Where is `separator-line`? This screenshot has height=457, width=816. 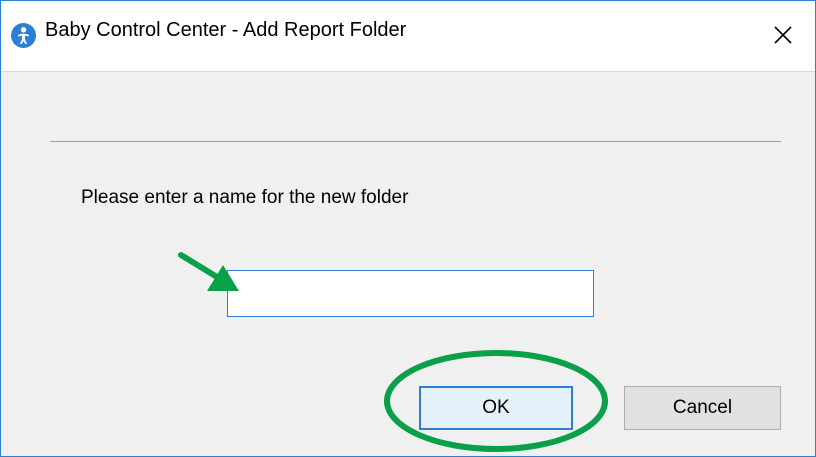 separator-line is located at coordinates (415, 141).